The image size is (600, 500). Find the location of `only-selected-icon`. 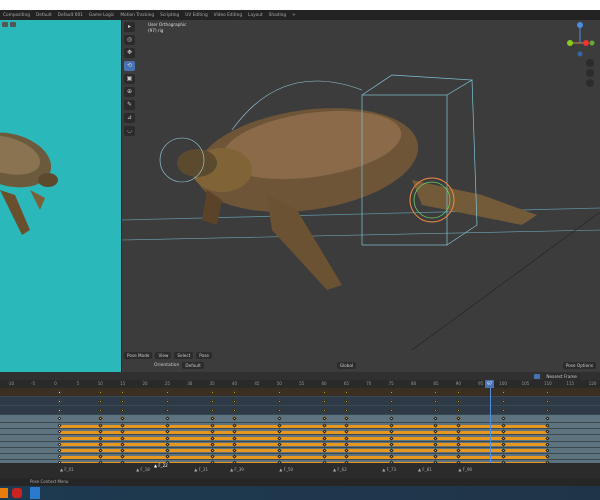

only-selected-icon is located at coordinates (537, 376).